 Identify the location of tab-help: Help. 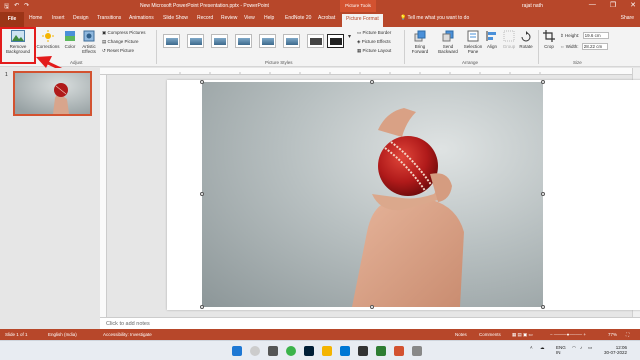
(269, 18).